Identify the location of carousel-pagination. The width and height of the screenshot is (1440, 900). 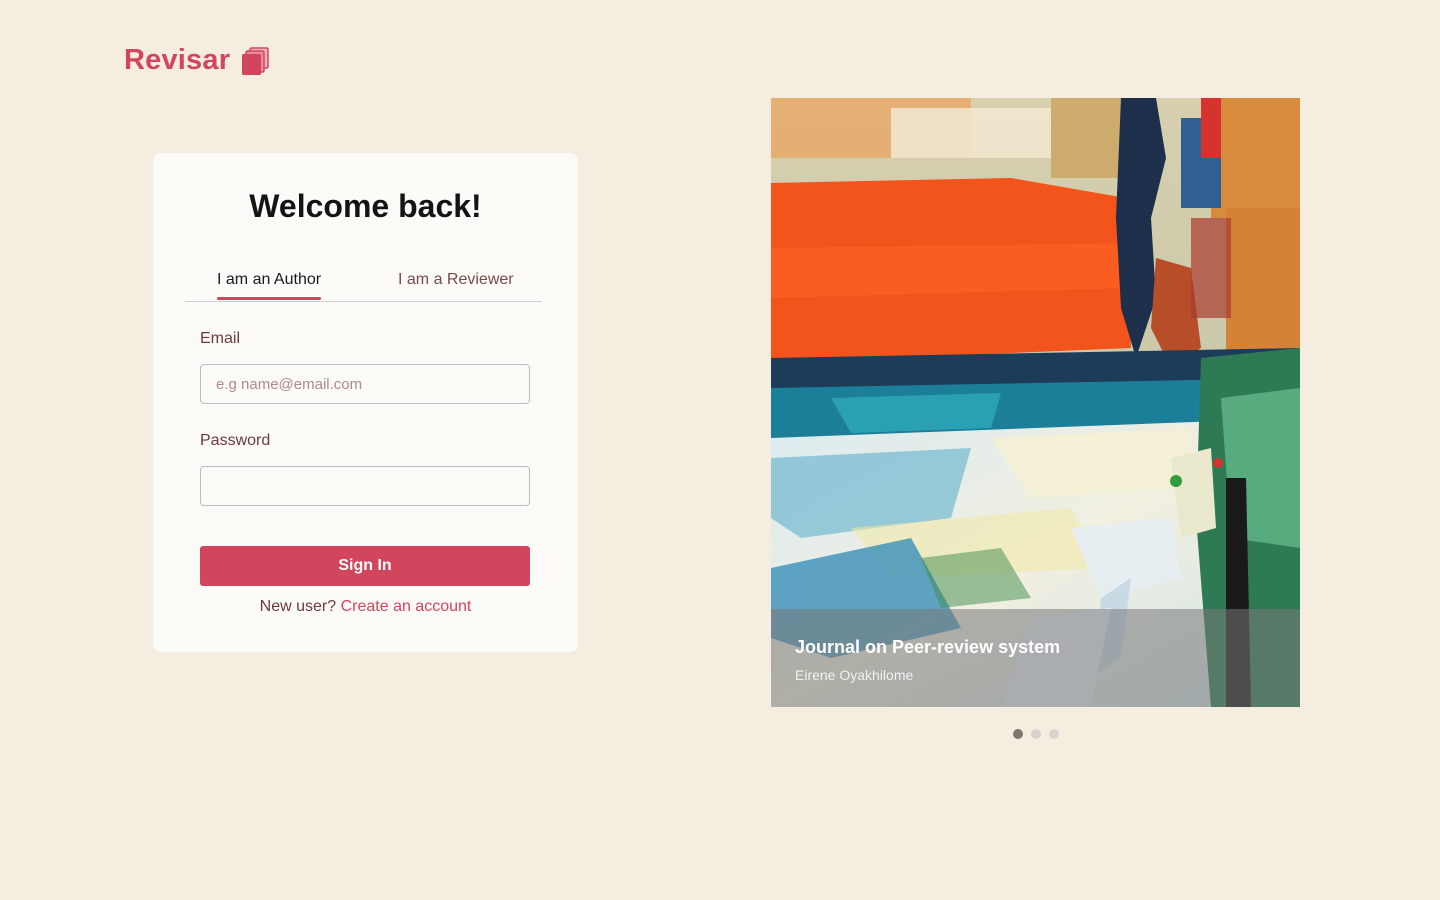
(1036, 734).